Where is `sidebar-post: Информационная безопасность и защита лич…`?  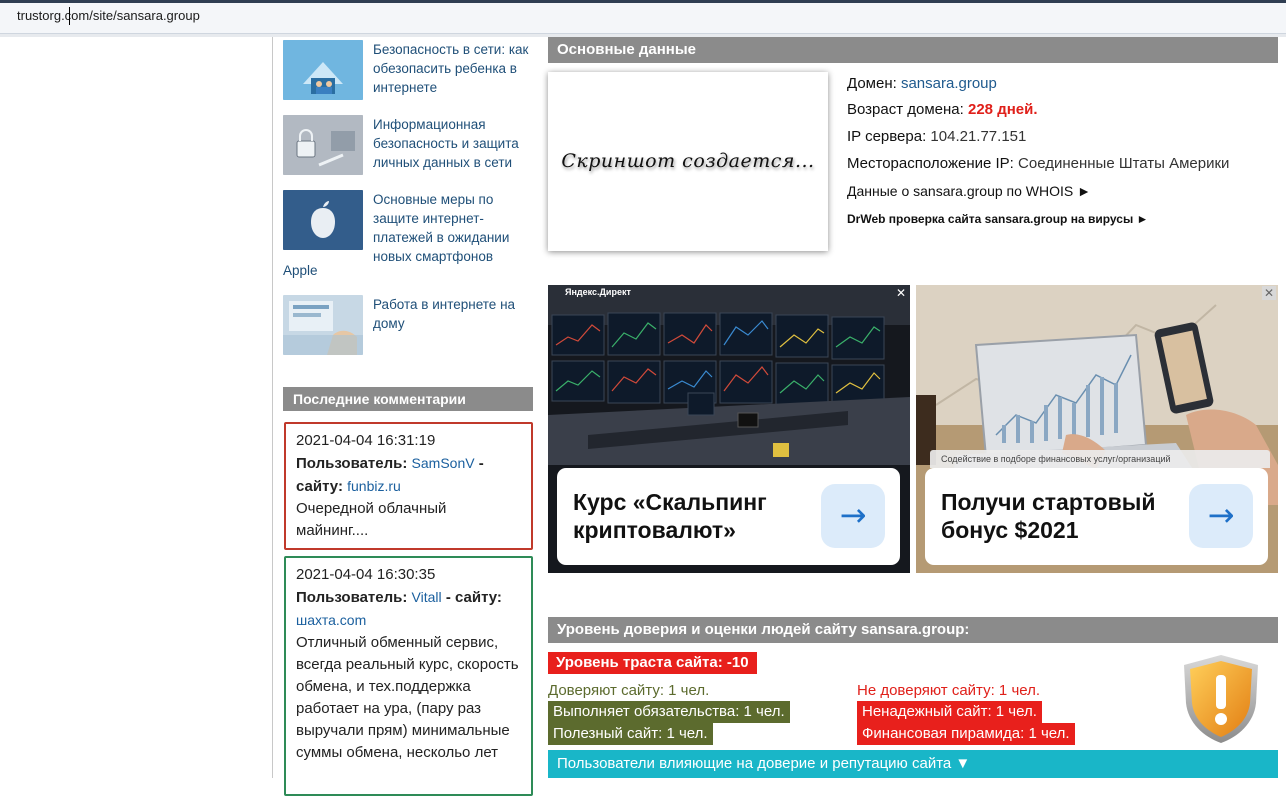 sidebar-post: Информационная безопасность и защита лич… is located at coordinates (408, 146).